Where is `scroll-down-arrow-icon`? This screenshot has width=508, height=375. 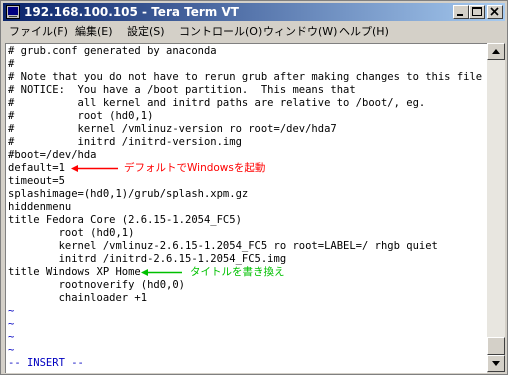 scroll-down-arrow-icon is located at coordinates (496, 363).